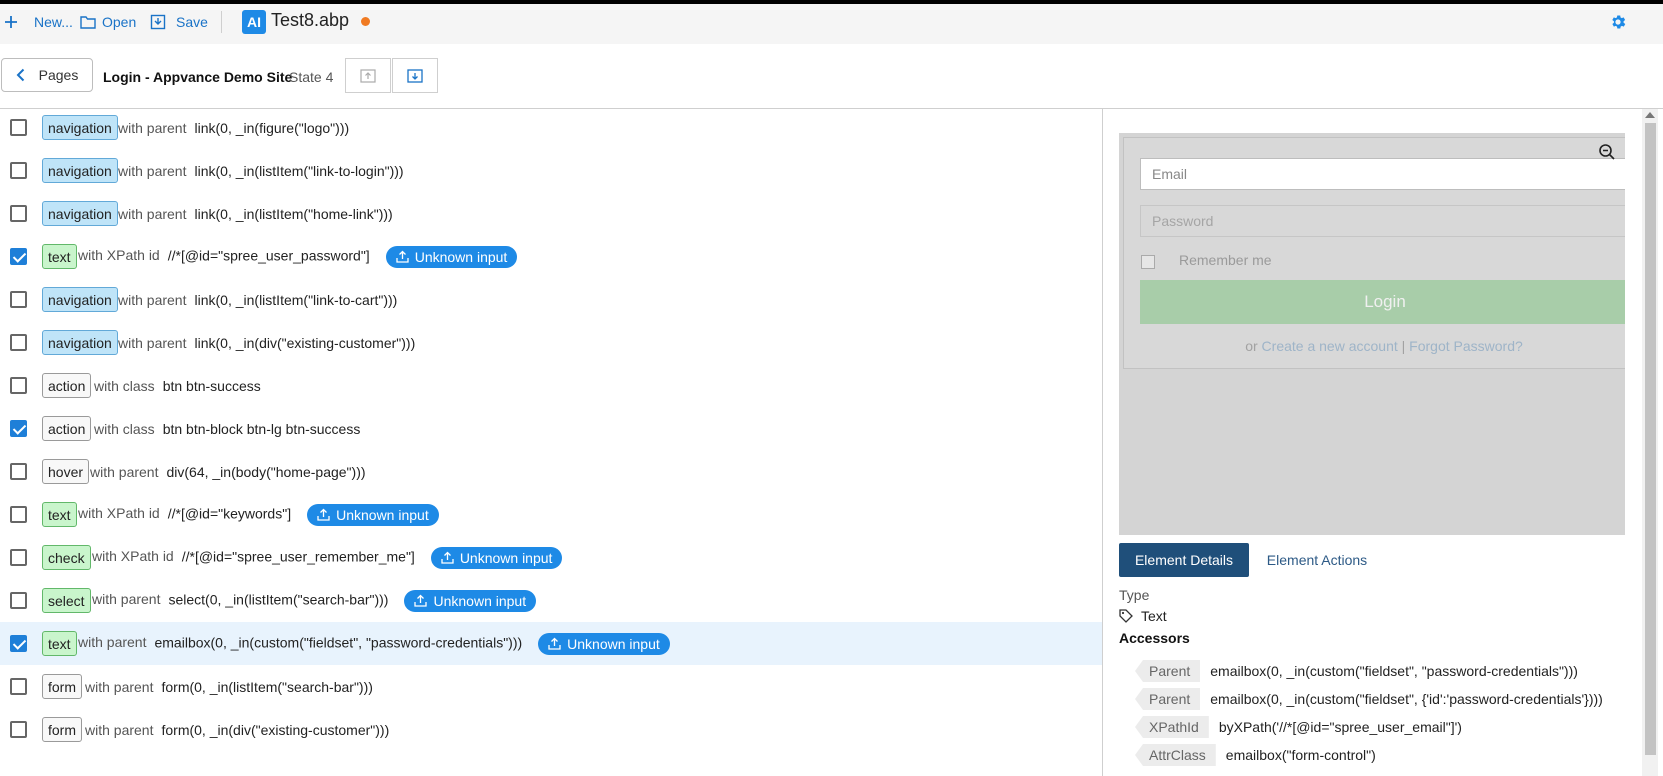 The height and width of the screenshot is (776, 1663). I want to click on locator-value: form(0, _in(listItem("search-bar"))), so click(267, 686).